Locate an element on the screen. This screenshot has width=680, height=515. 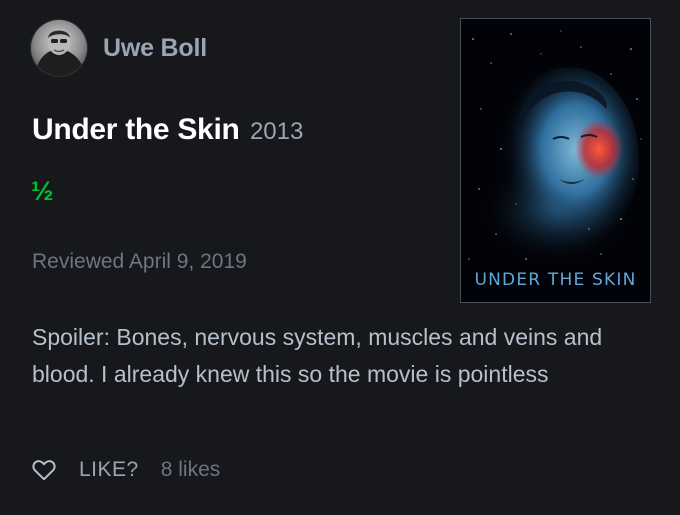
film-title: Under the Skin is located at coordinates (136, 129).